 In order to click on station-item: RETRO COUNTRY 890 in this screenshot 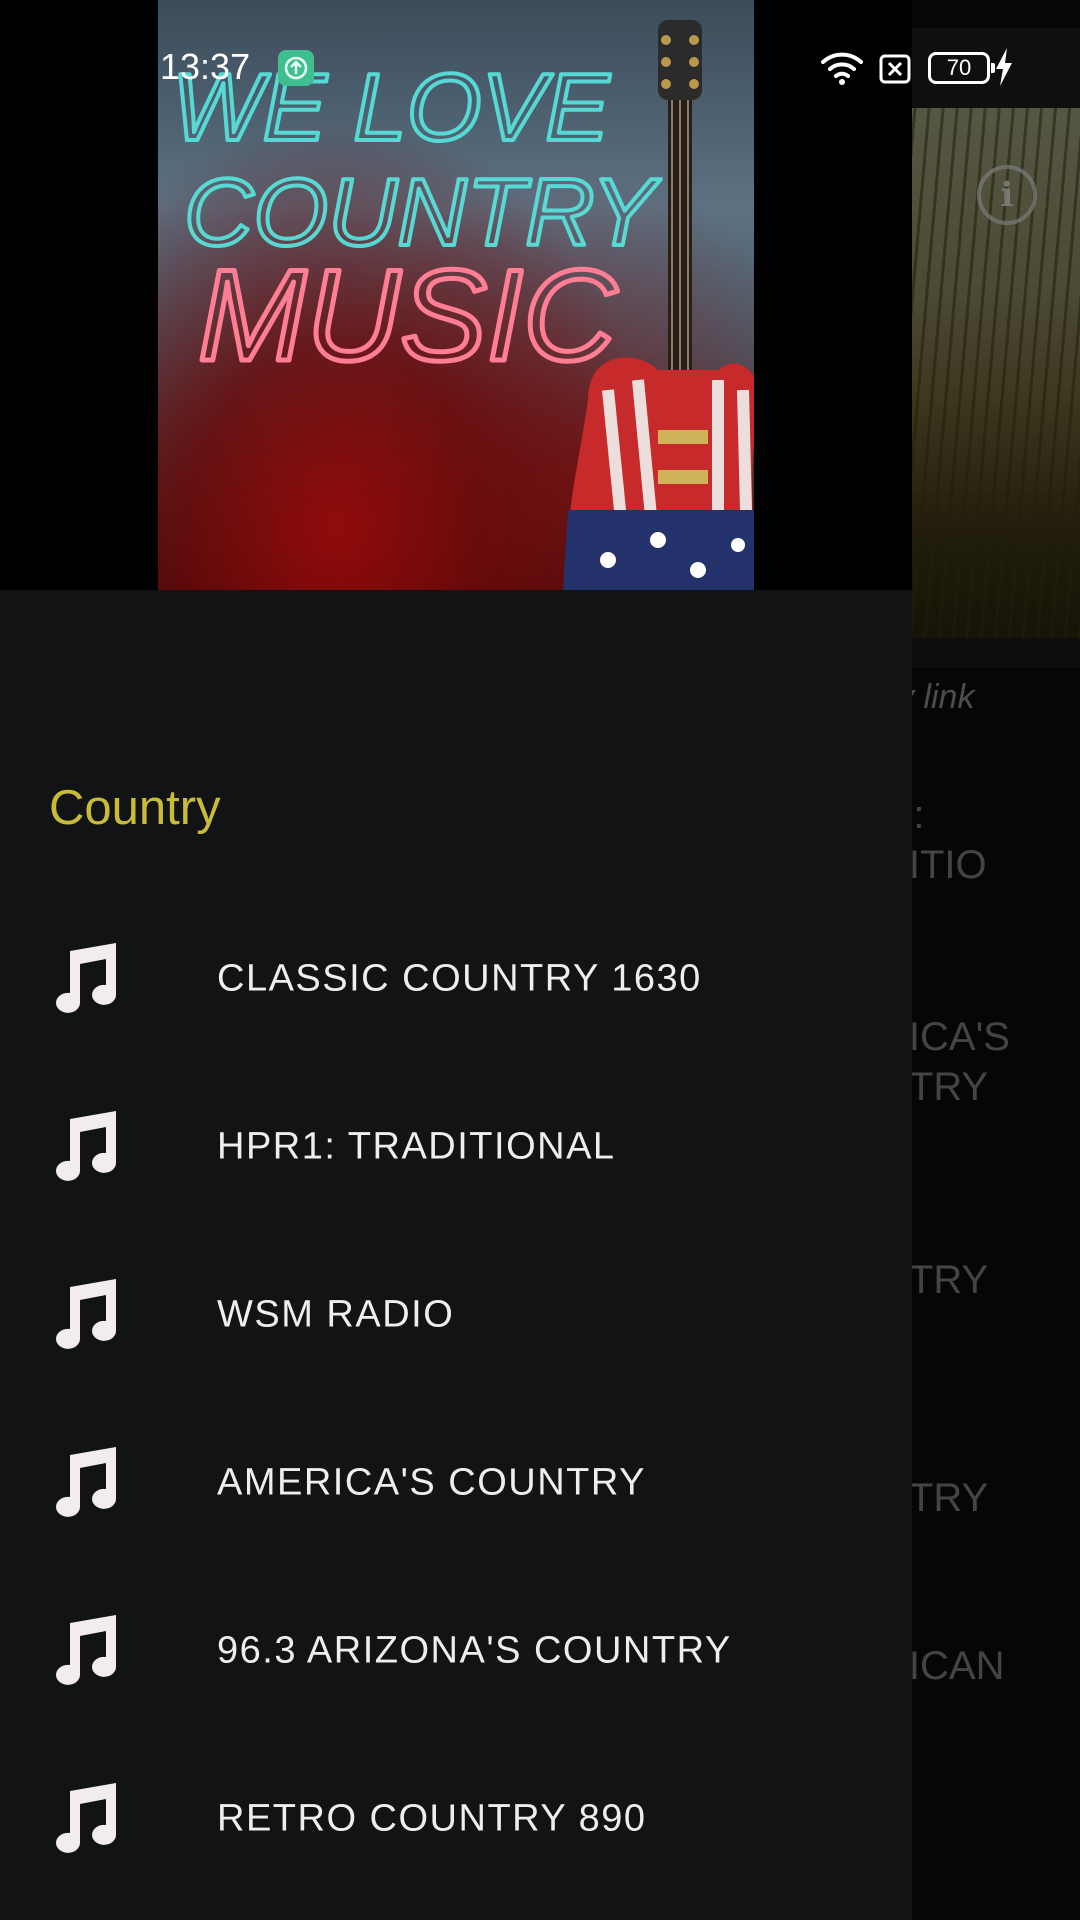, I will do `click(456, 1819)`.